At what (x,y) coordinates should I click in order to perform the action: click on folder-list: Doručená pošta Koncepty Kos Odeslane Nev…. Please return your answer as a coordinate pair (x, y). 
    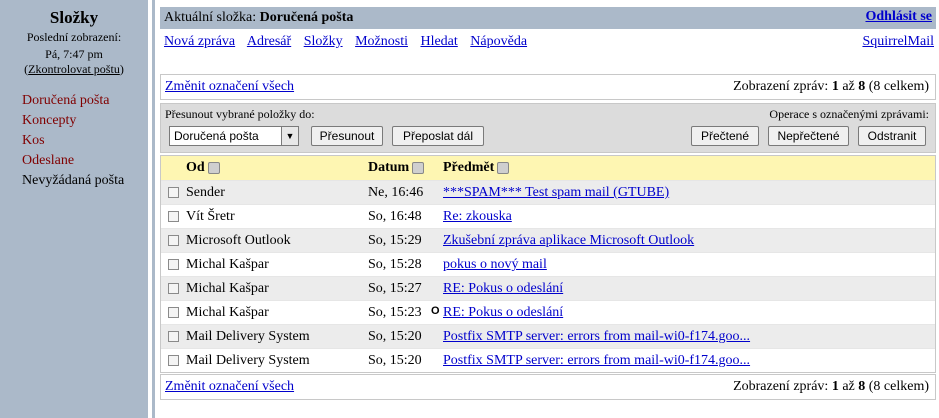
    Looking at the image, I should click on (74, 141).